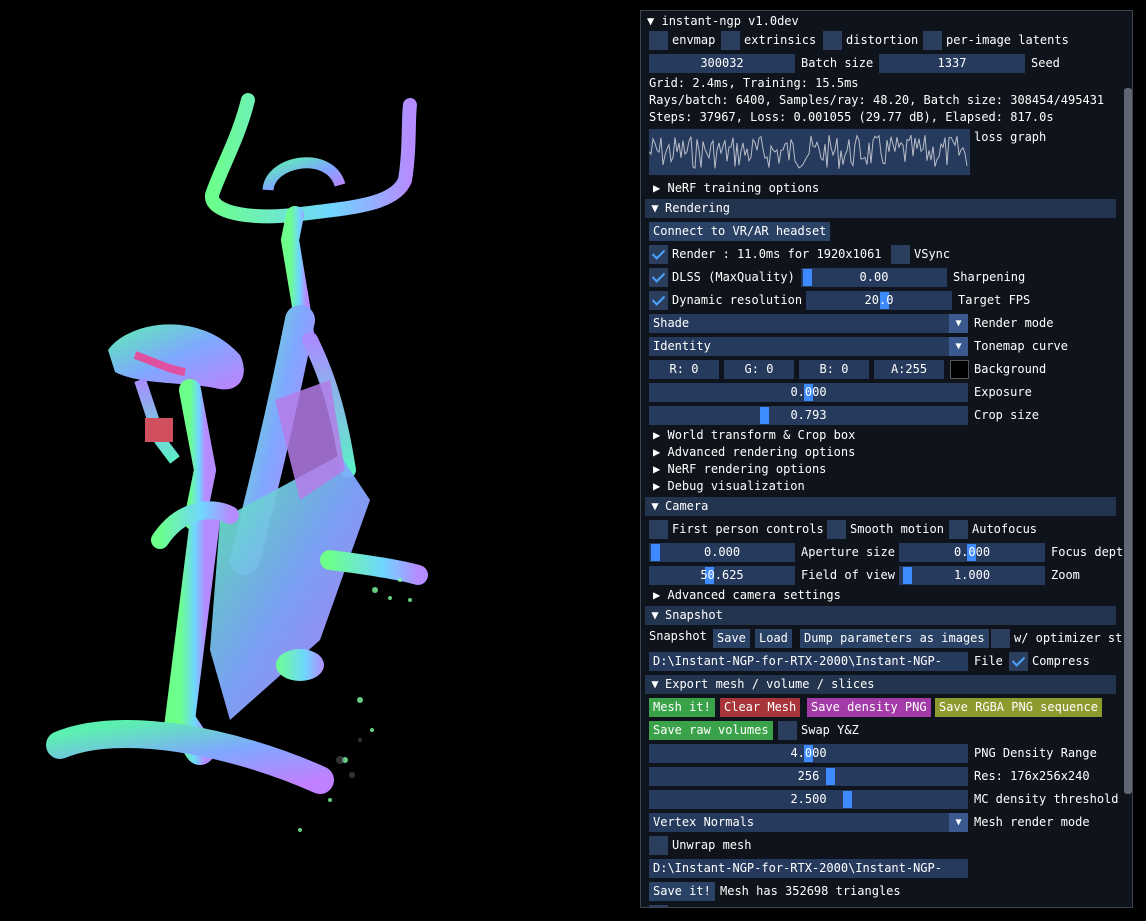 This screenshot has height=921, width=1146. What do you see at coordinates (747, 595) in the screenshot?
I see `advanced-camera-tree: ▶ Advanced camera settings` at bounding box center [747, 595].